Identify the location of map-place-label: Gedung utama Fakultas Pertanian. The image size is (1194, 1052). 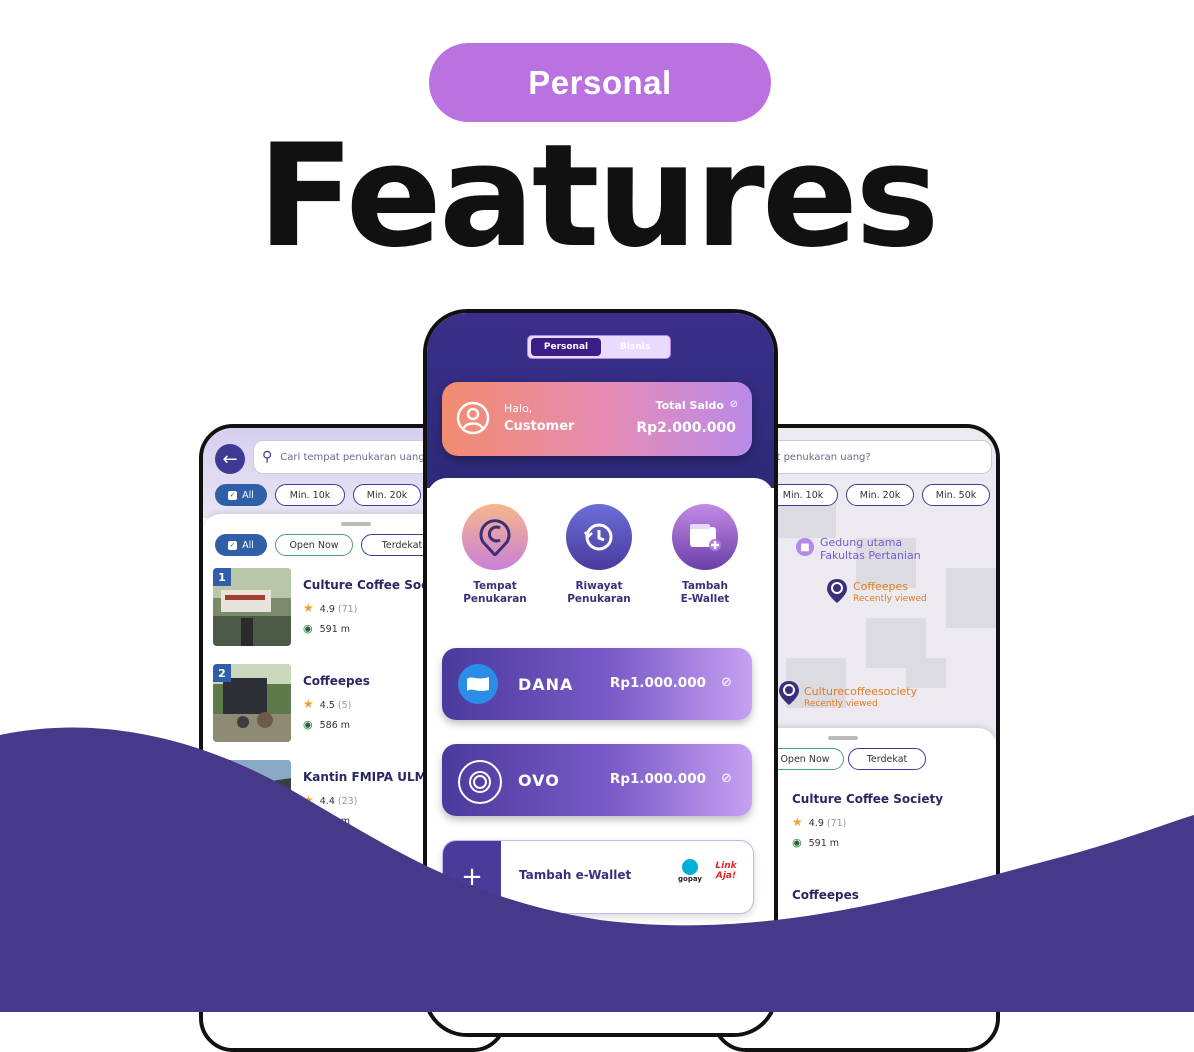
(870, 549).